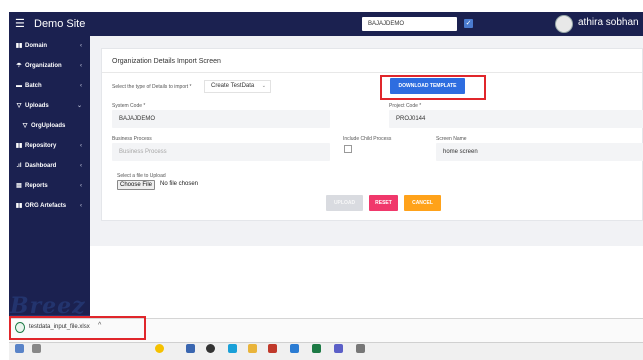 The height and width of the screenshot is (360, 643). Describe the element at coordinates (132, 139) in the screenshot. I see `business-process-label: Business Process` at that location.